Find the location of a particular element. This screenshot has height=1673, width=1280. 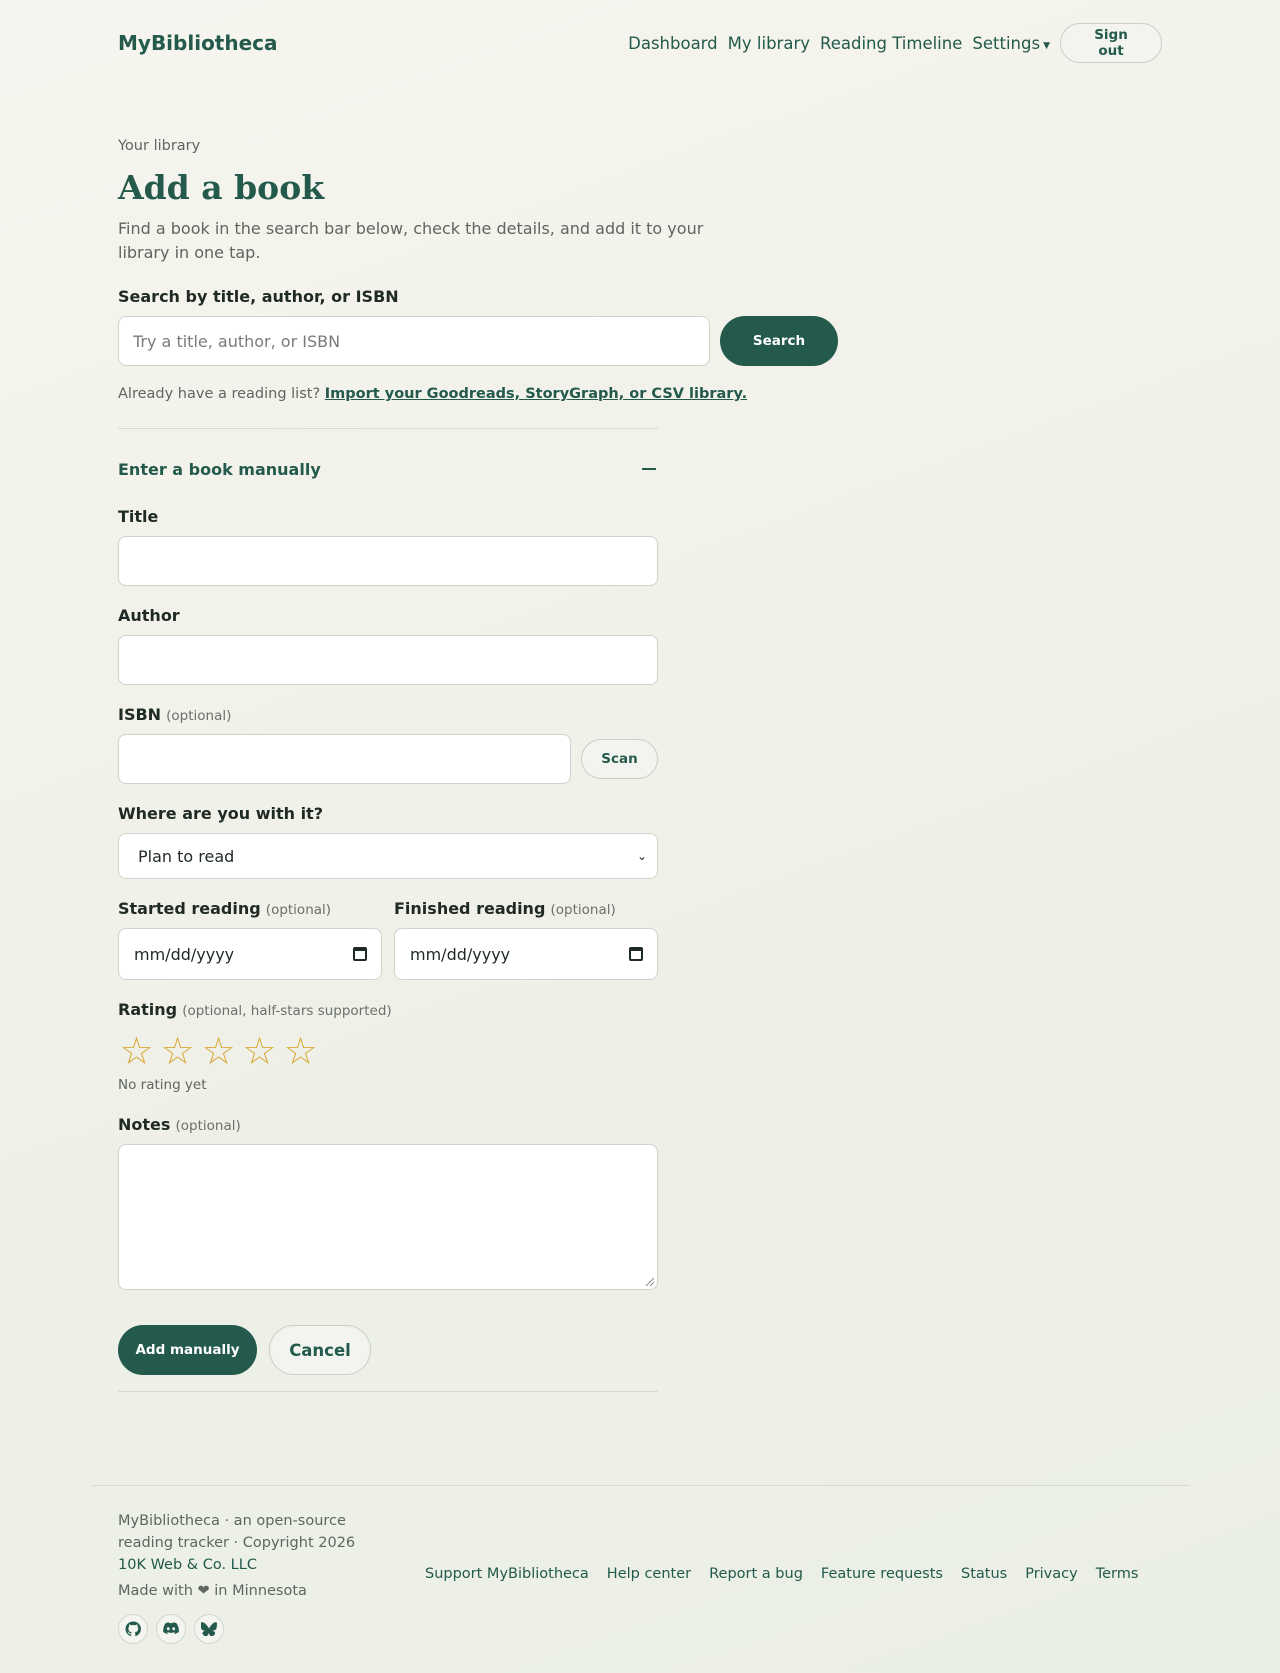

form-actions: Add manually Cancel is located at coordinates (640, 1350).